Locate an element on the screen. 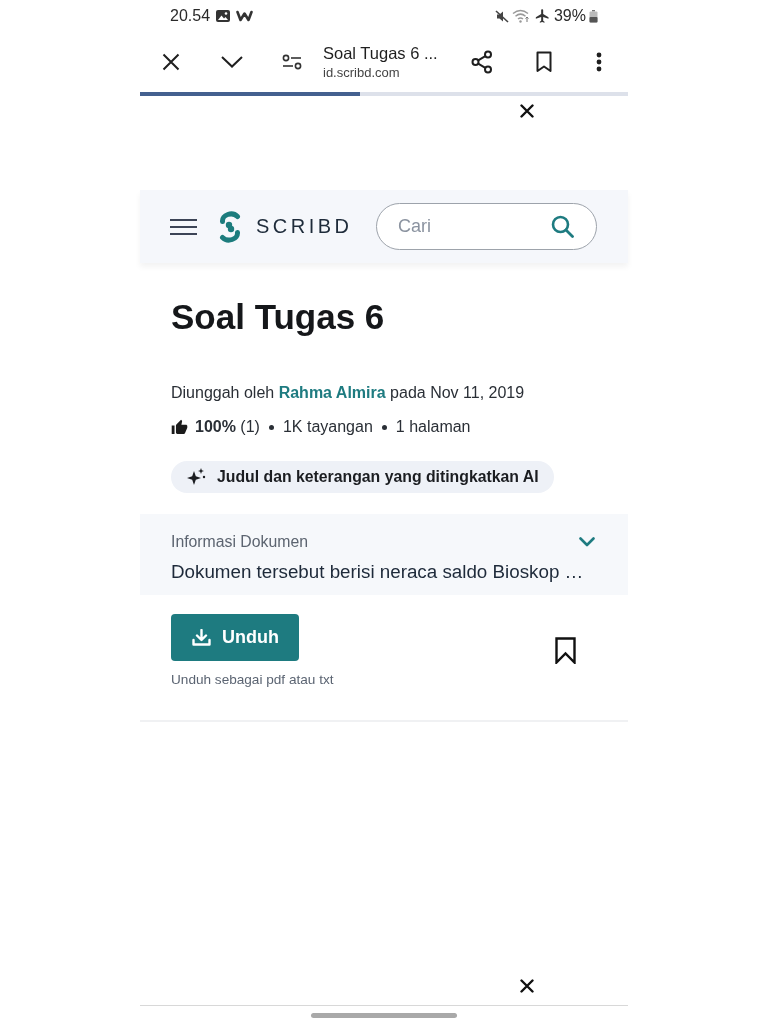  zigzag-logo-icon is located at coordinates (245, 16).